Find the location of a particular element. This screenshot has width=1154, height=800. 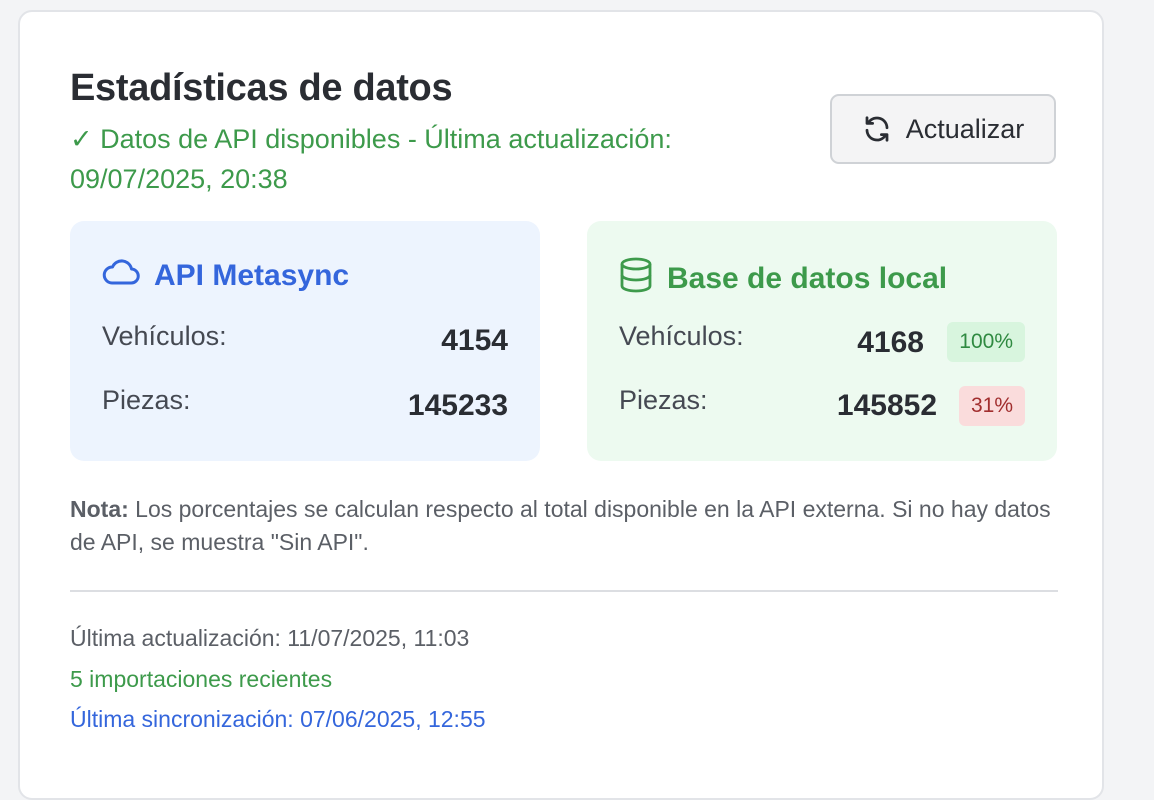

refresh-button-label: Actualizar is located at coordinates (965, 128).